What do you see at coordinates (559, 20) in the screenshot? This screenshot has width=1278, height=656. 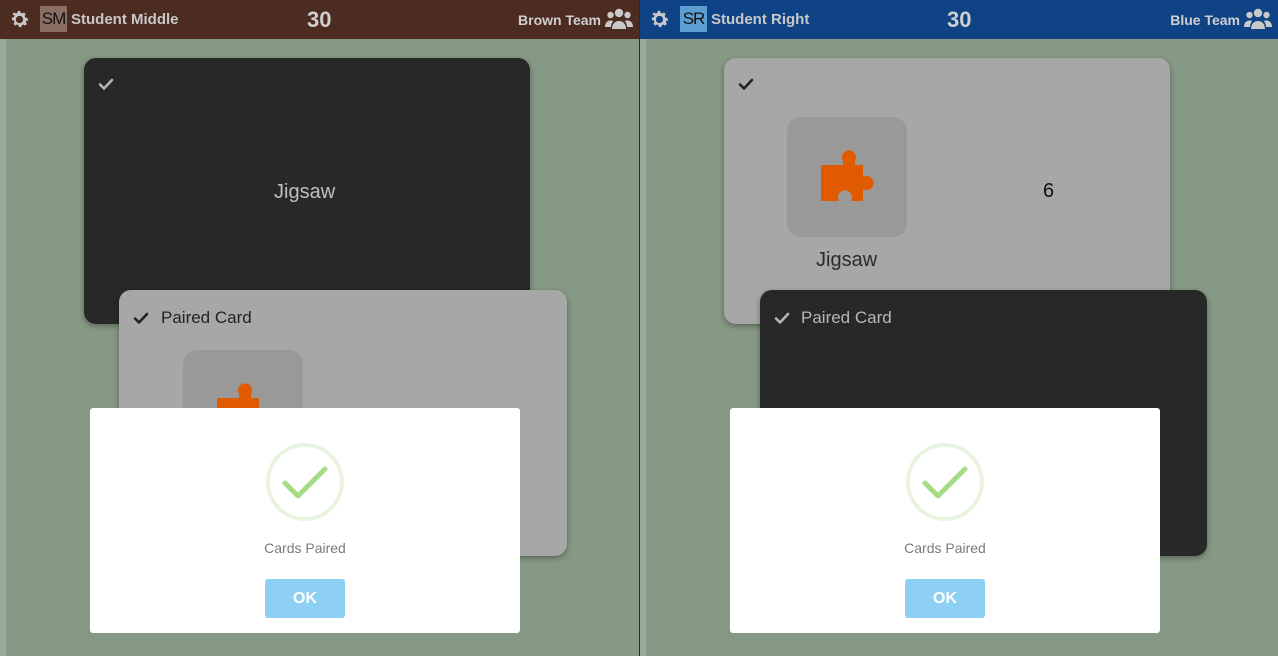 I see `team-name: Brown Team` at bounding box center [559, 20].